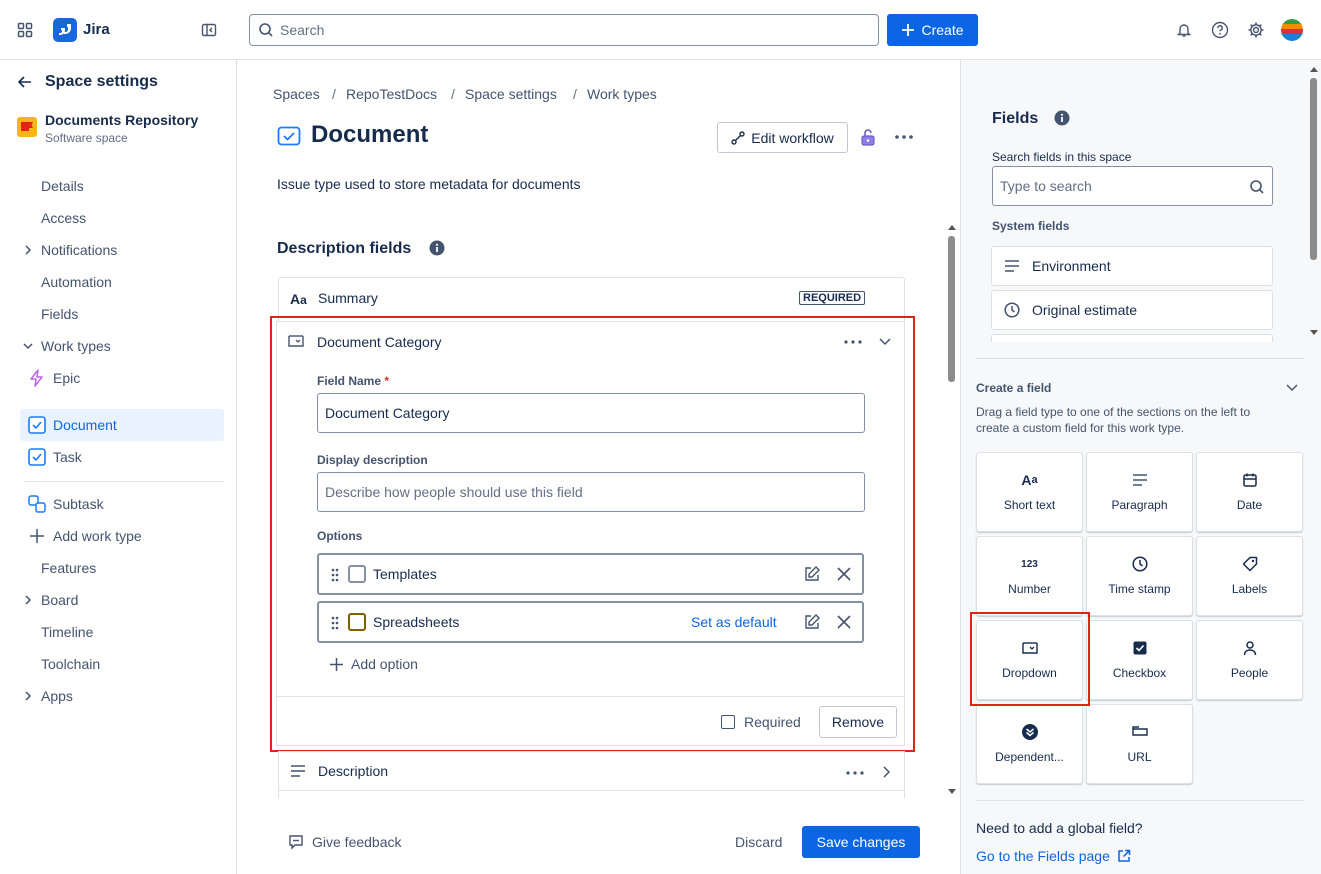 The height and width of the screenshot is (874, 1321). What do you see at coordinates (96, 29) in the screenshot?
I see `app-name: Jira` at bounding box center [96, 29].